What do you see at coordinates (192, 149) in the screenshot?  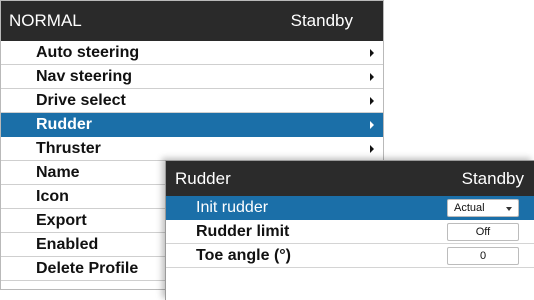 I see `menu-item-thruster: Thruster` at bounding box center [192, 149].